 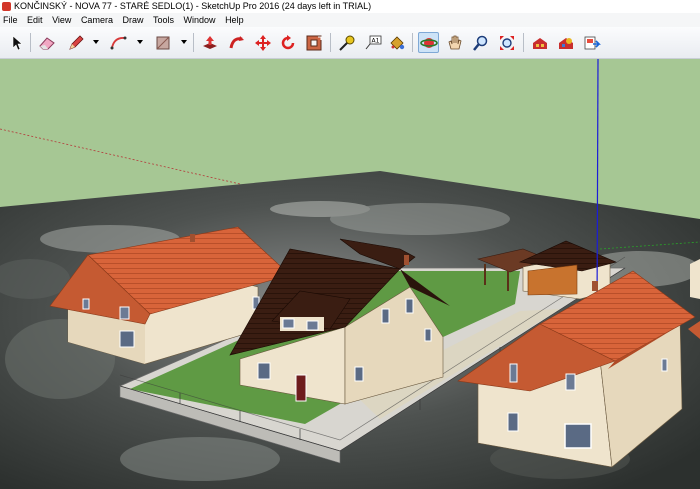 What do you see at coordinates (428, 42) in the screenshot?
I see `orbit-icon` at bounding box center [428, 42].